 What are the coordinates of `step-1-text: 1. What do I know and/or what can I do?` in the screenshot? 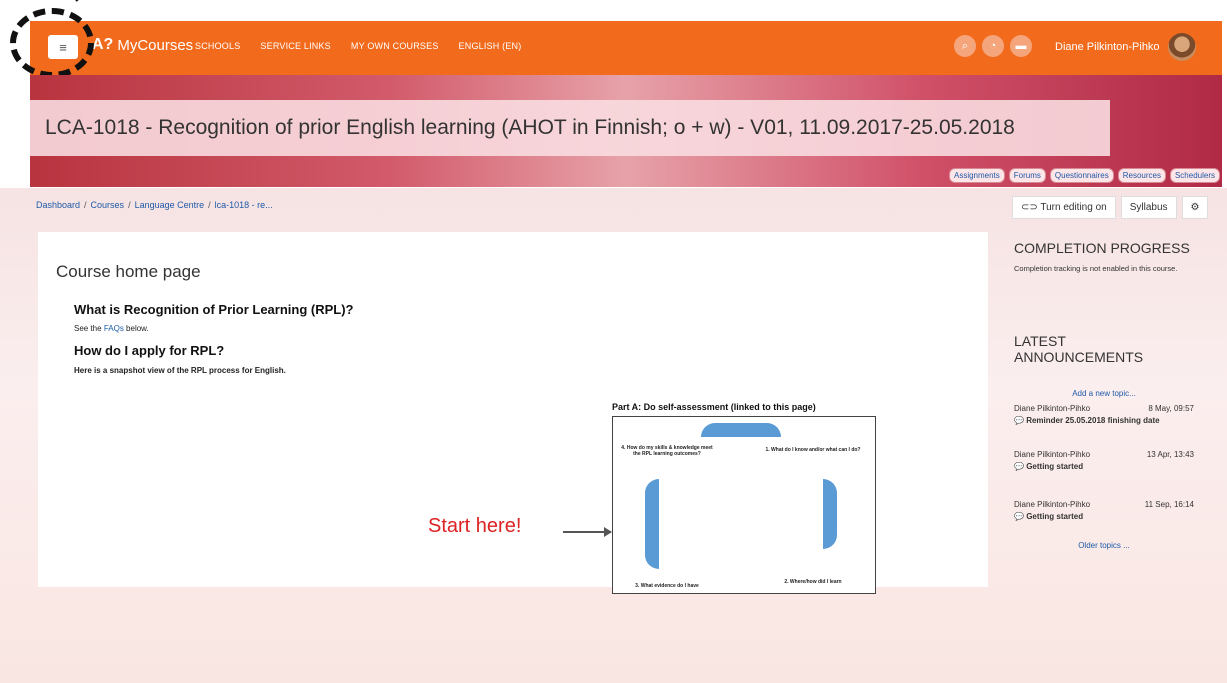 It's located at (813, 450).